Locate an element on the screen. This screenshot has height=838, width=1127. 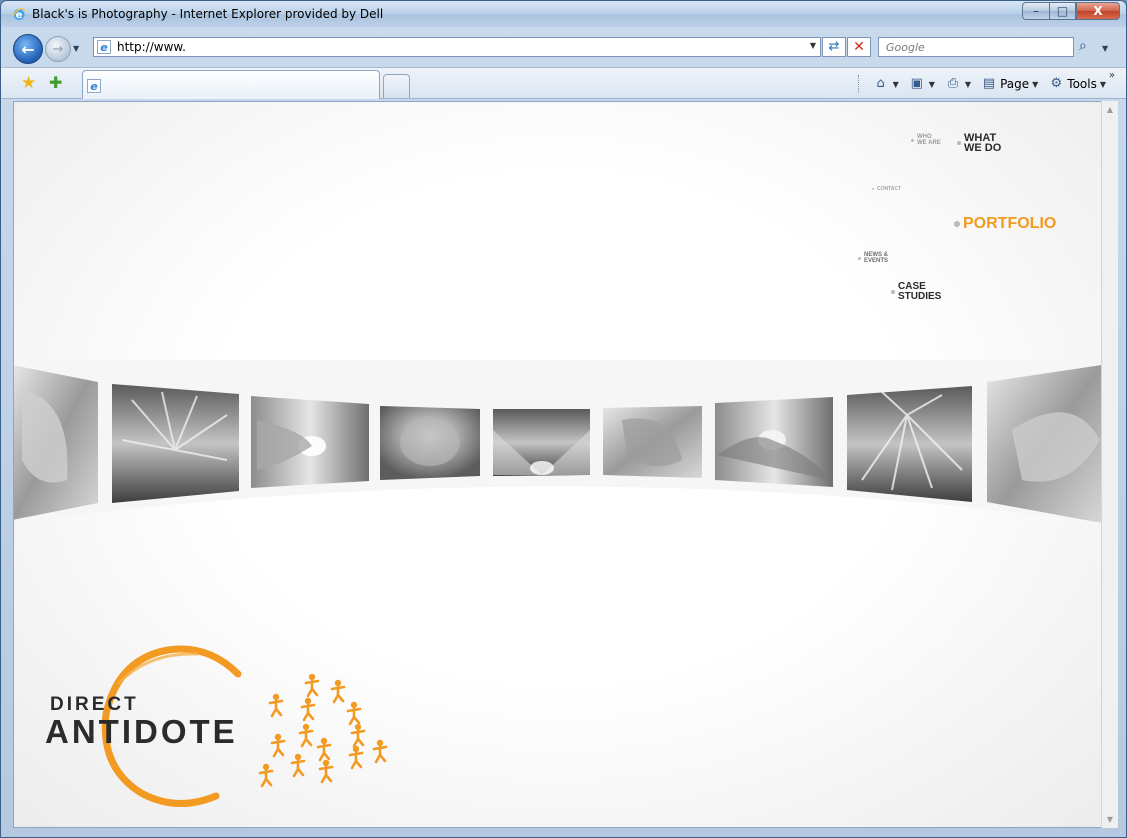
command-bar: ★ ✚ e ⌂ ▼ ▣ ▼ ⎙ ▼ ▤ Page ▼ ⚙ Tools ▼ » is located at coordinates (563, 83).